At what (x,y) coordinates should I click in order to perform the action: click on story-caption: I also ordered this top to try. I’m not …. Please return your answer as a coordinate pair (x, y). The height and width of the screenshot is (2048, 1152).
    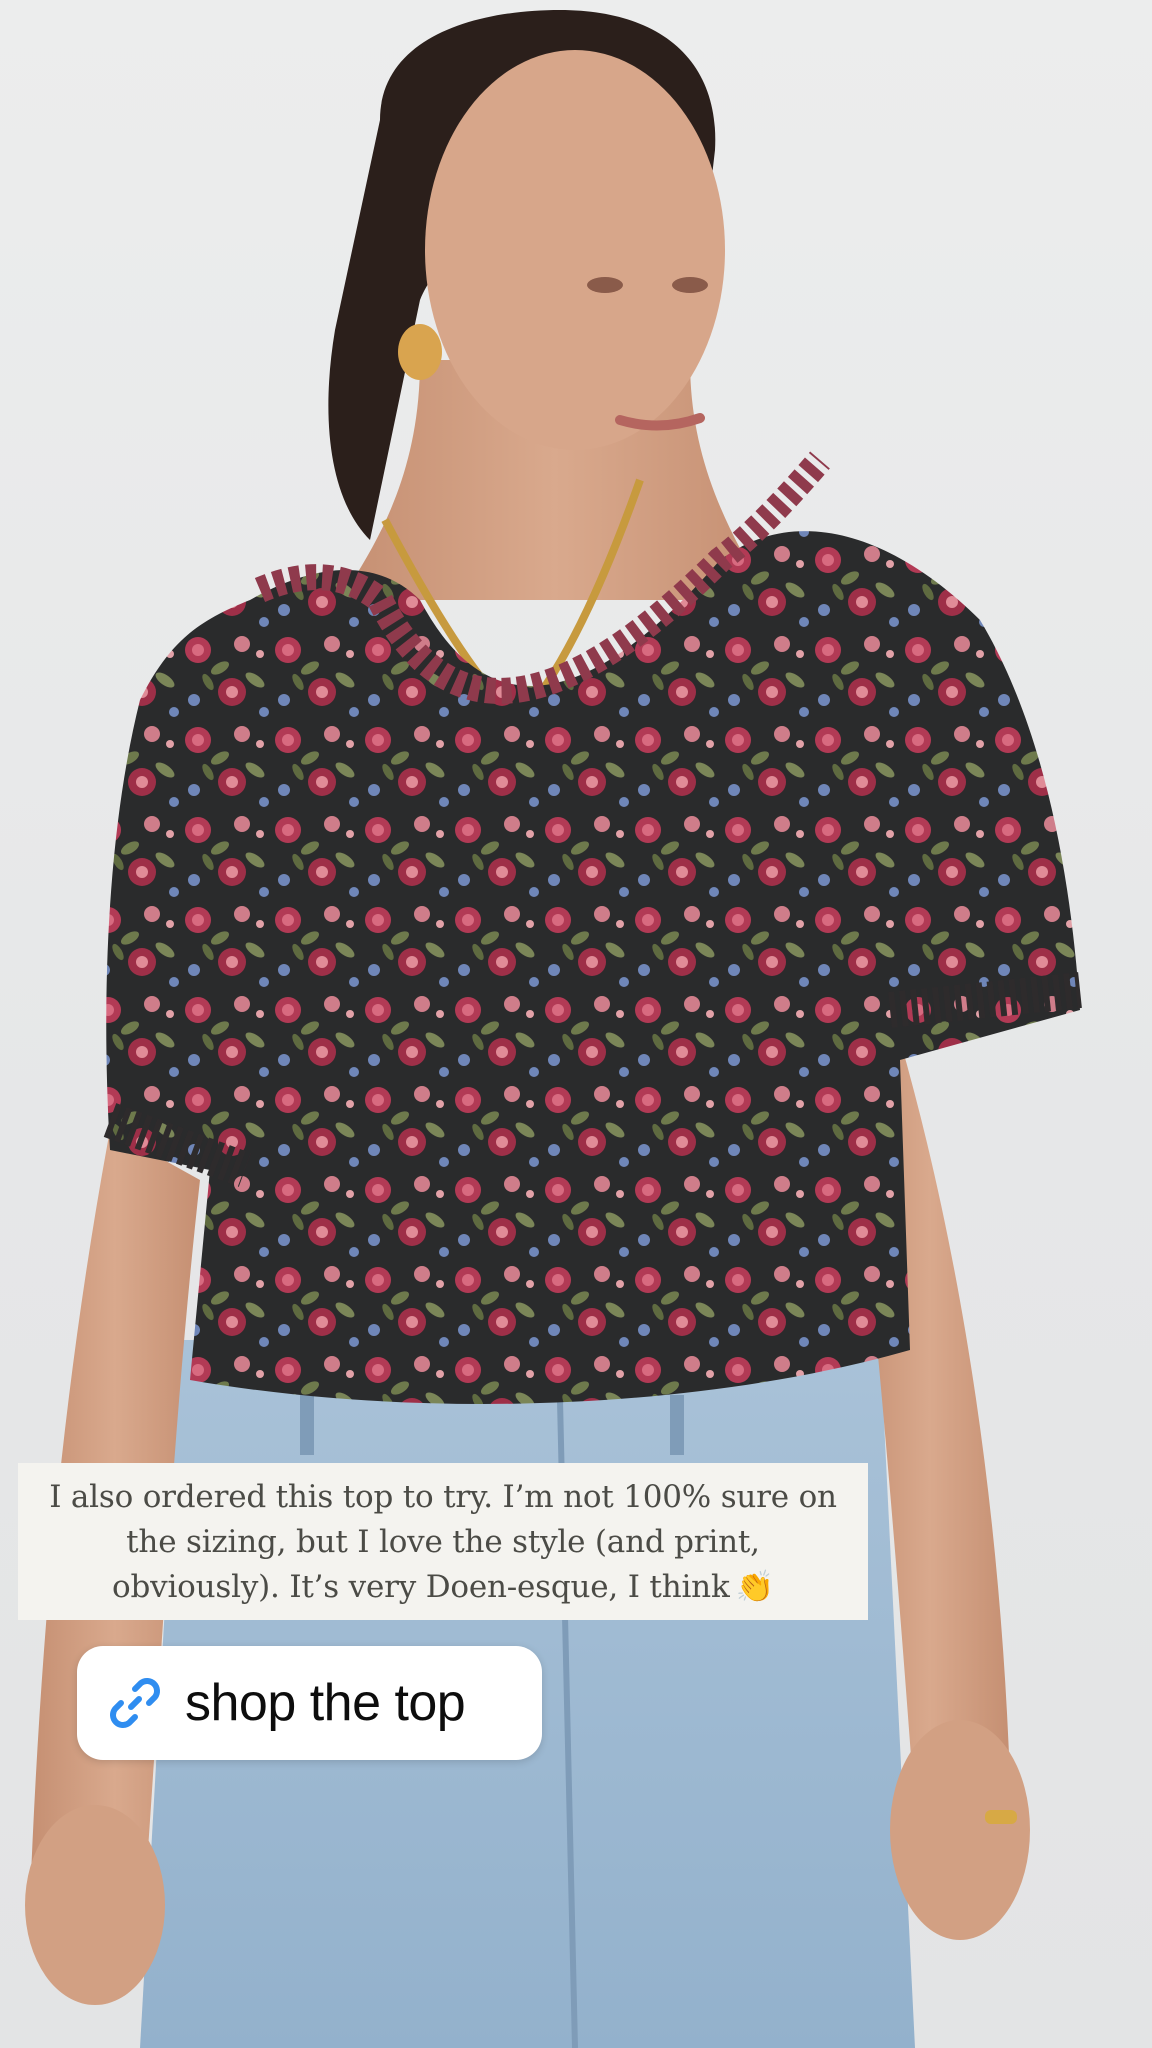
    Looking at the image, I should click on (443, 1542).